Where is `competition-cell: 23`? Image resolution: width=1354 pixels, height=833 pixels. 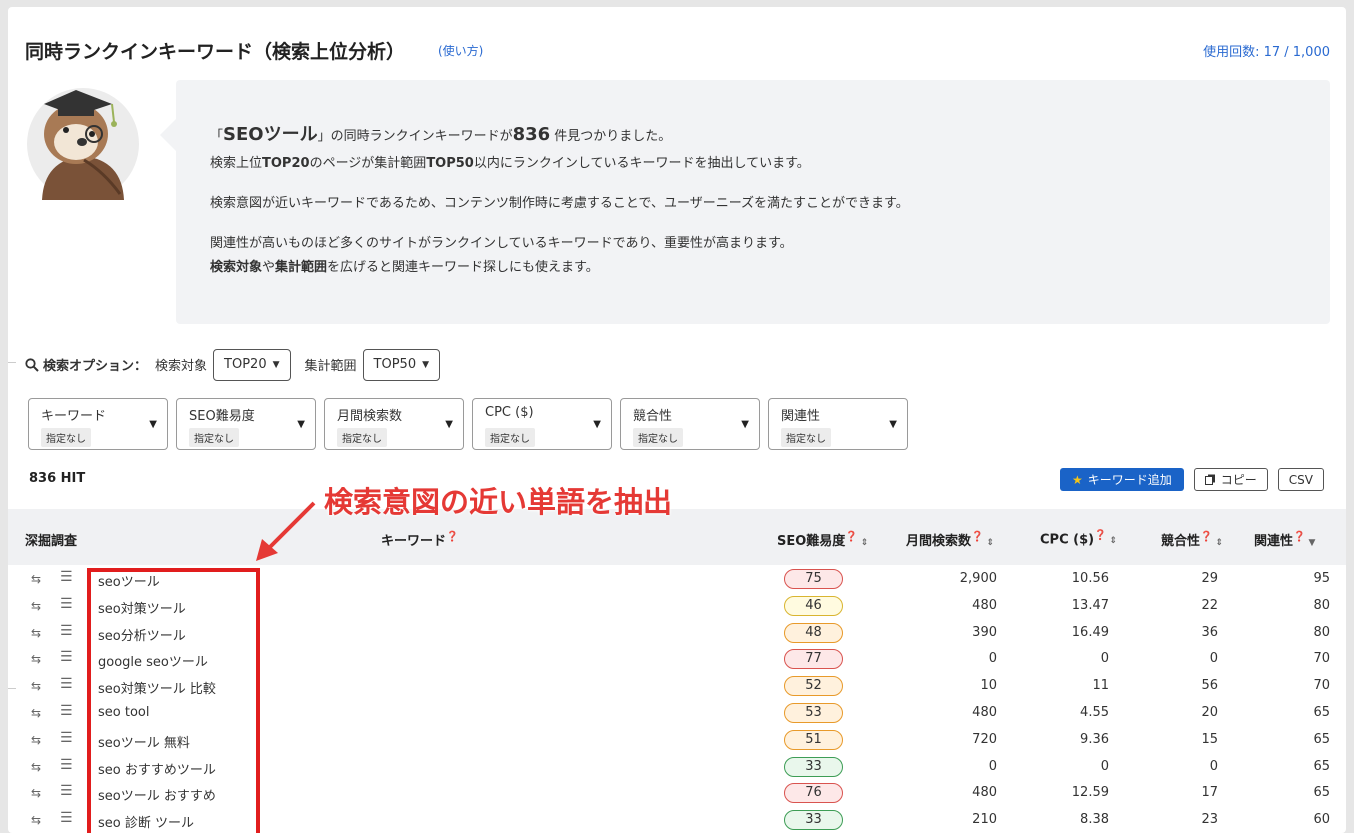 competition-cell: 23 is located at coordinates (1209, 820).